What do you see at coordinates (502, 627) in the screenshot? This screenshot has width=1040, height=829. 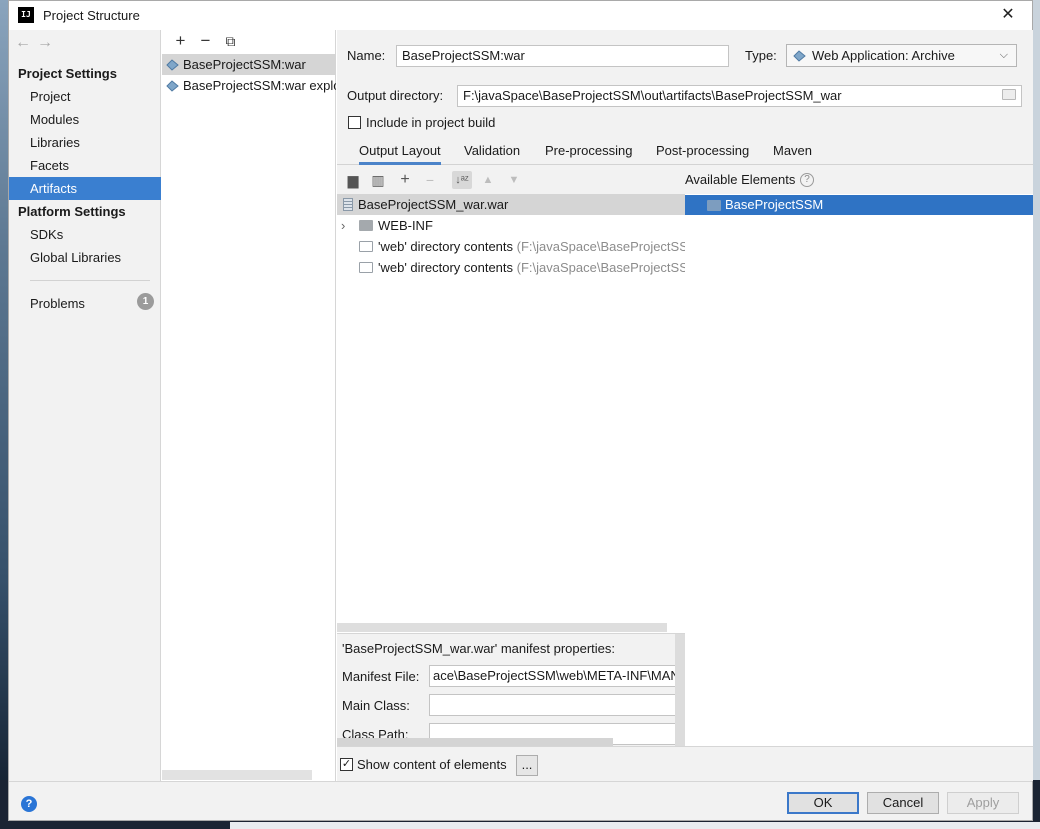 I see `layout-tree-scrollbar` at bounding box center [502, 627].